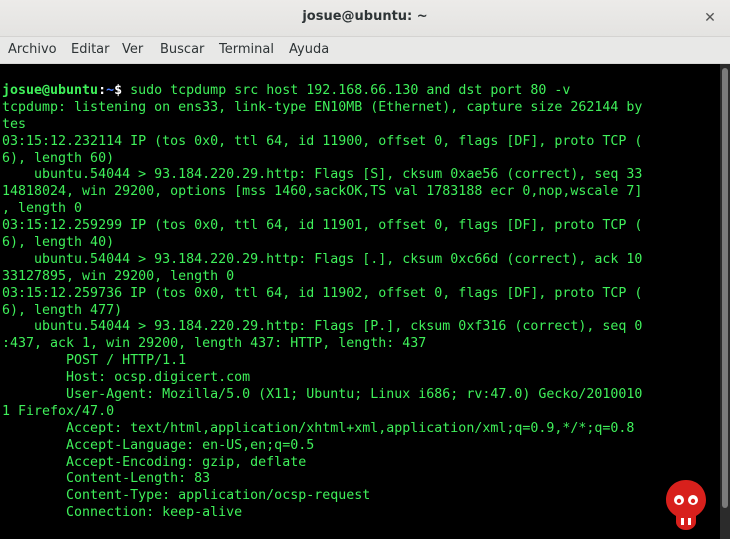 The height and width of the screenshot is (539, 730). What do you see at coordinates (725, 288) in the screenshot?
I see `scrollbar-thumb` at bounding box center [725, 288].